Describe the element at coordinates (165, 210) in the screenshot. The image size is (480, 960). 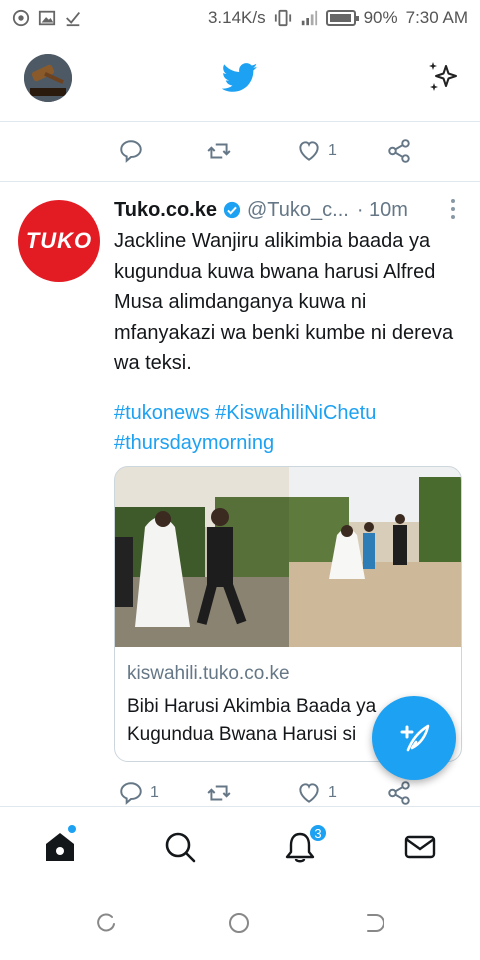
I see `author-name: Tuko.co.ke` at that location.